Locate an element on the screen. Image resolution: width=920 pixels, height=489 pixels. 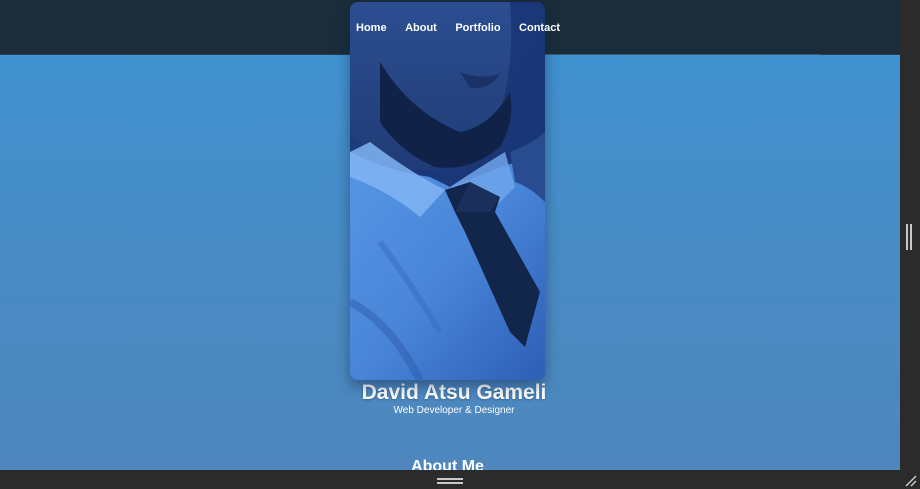
resize-corner is located at coordinates (910, 479).